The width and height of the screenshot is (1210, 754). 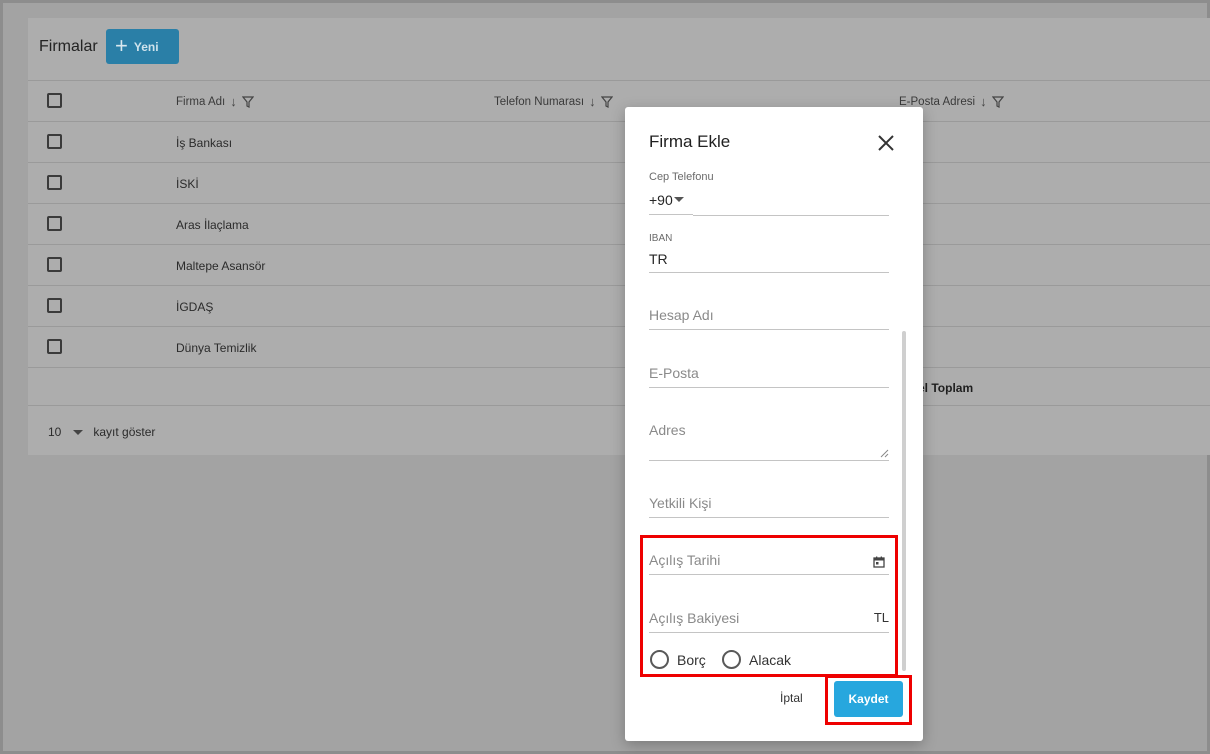 What do you see at coordinates (868, 699) in the screenshot?
I see `save-button: Kaydet` at bounding box center [868, 699].